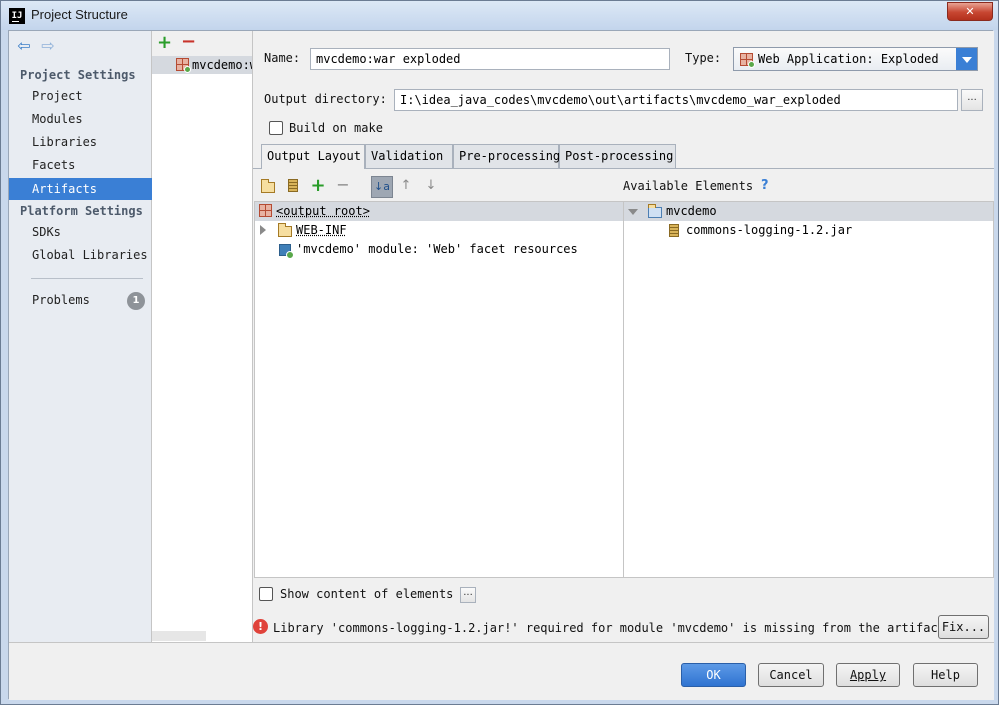 Image resolution: width=999 pixels, height=705 pixels. I want to click on add-copy-icon: +, so click(318, 186).